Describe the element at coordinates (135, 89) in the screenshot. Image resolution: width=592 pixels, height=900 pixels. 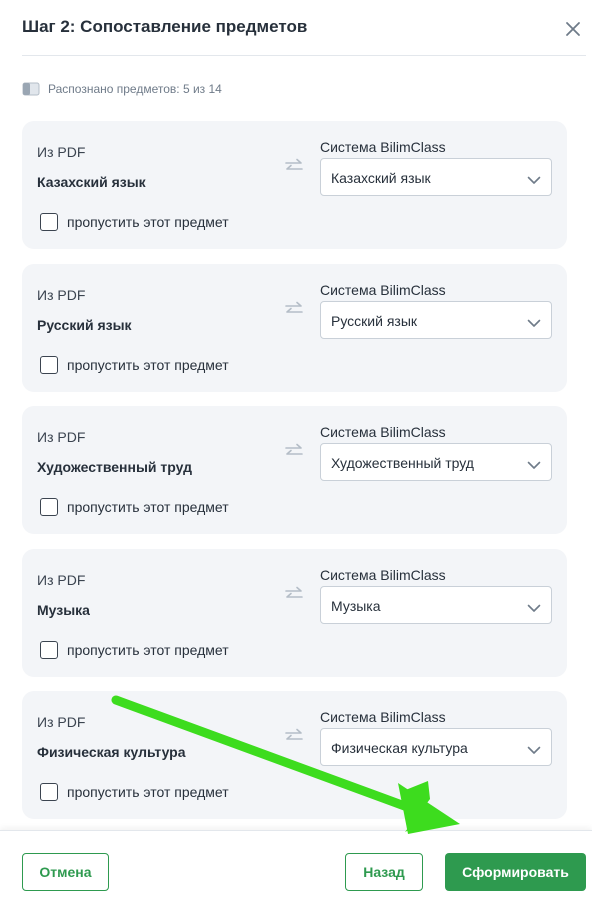
I see `recognized-count-text: Распознано предметов: 5 из 14` at that location.